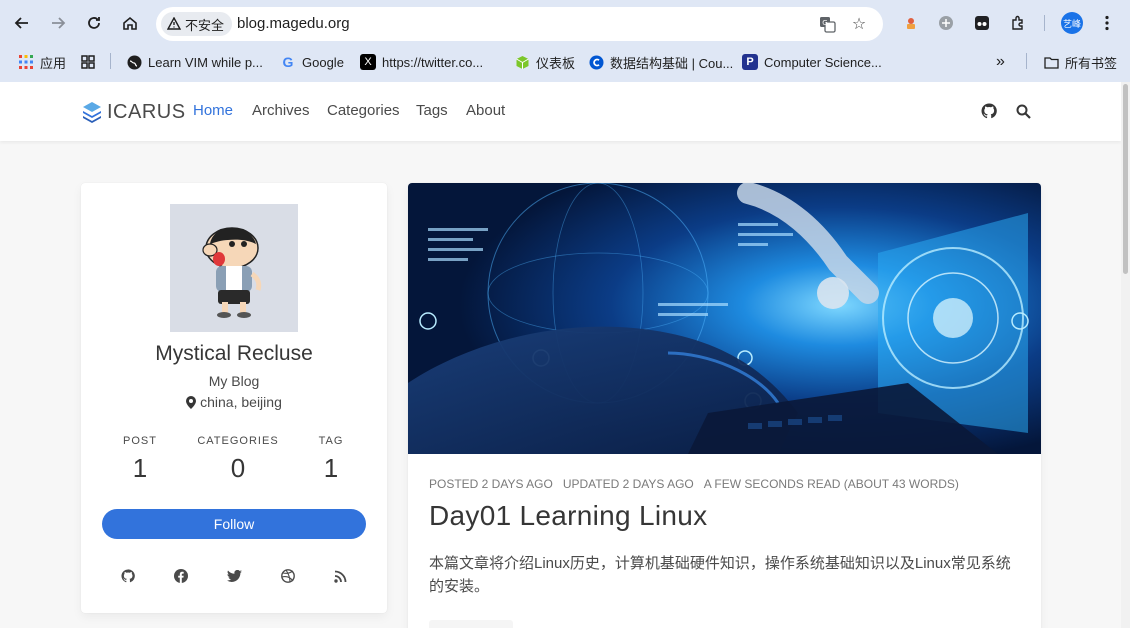 This screenshot has height=628, width=1130. I want to click on author-avatar, so click(234, 268).